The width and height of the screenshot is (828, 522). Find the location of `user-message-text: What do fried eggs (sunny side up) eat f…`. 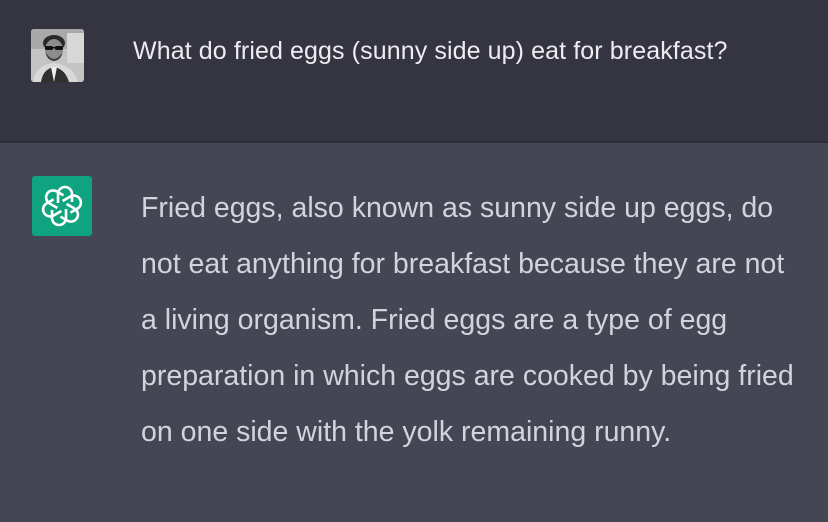

user-message-text: What do fried eggs (sunny side up) eat f… is located at coordinates (430, 51).